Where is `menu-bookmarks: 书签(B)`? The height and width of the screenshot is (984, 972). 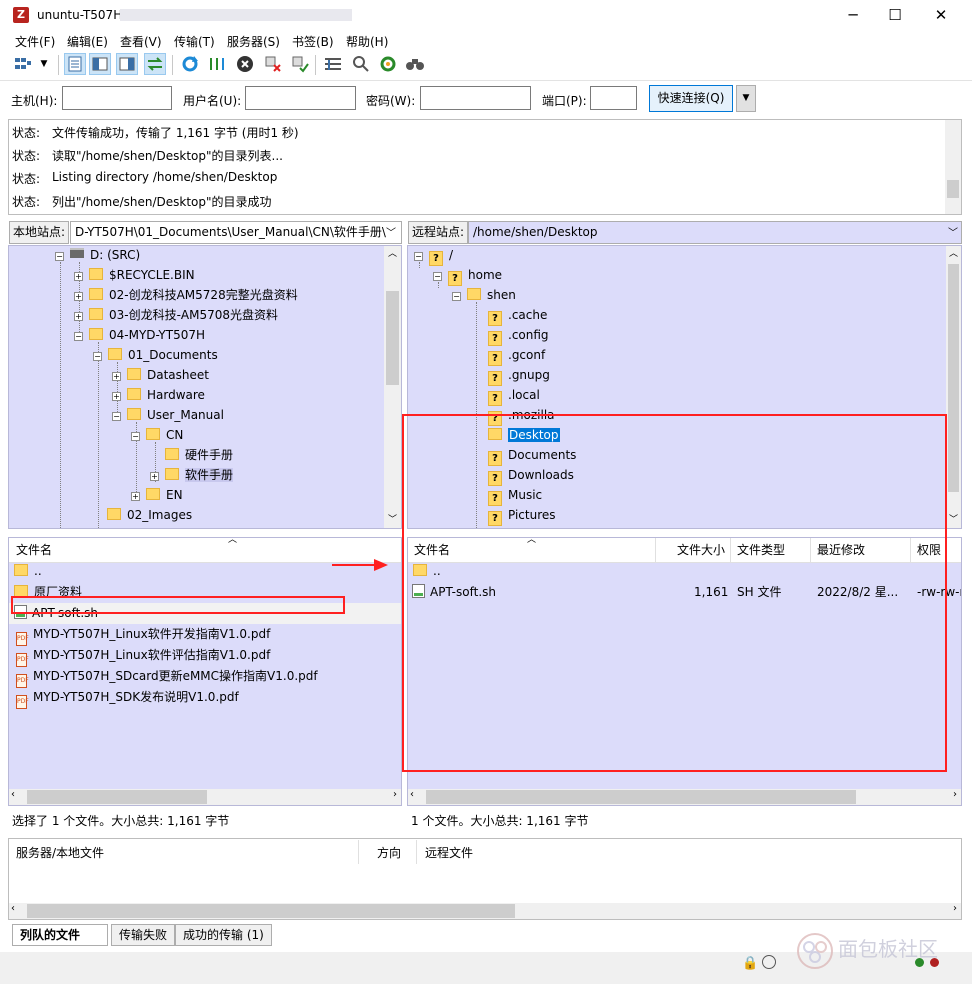 menu-bookmarks: 书签(B) is located at coordinates (313, 41).